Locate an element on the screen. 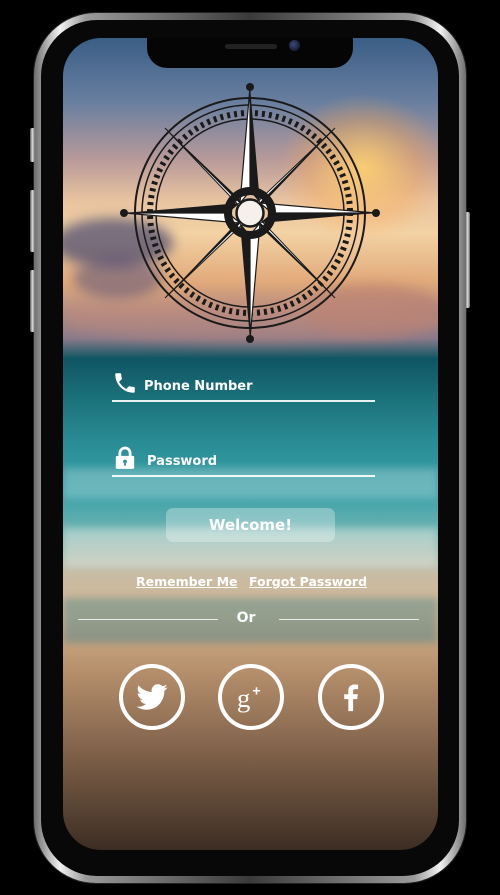 This screenshot has height=895, width=500. svg-text: g is located at coordinates (243, 698).